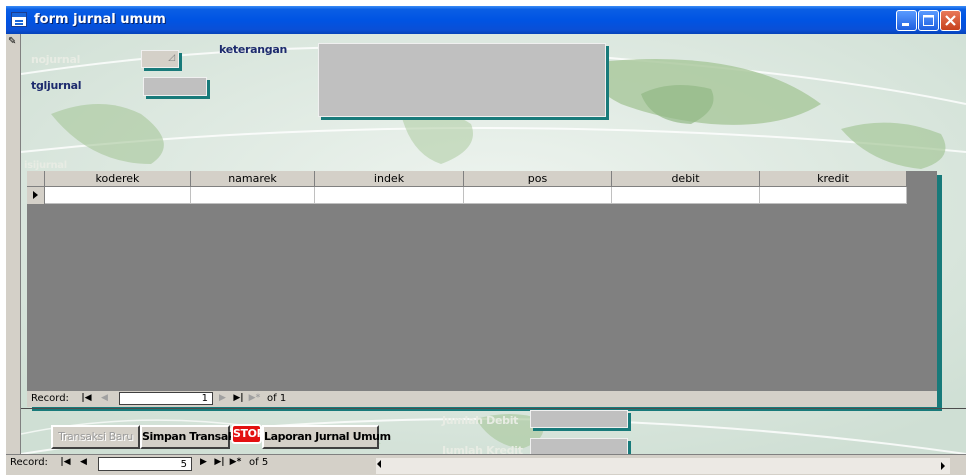 Image resolution: width=966 pixels, height=475 pixels. Describe the element at coordinates (83, 462) in the screenshot. I see `main-prev-record-icon: ◀` at that location.